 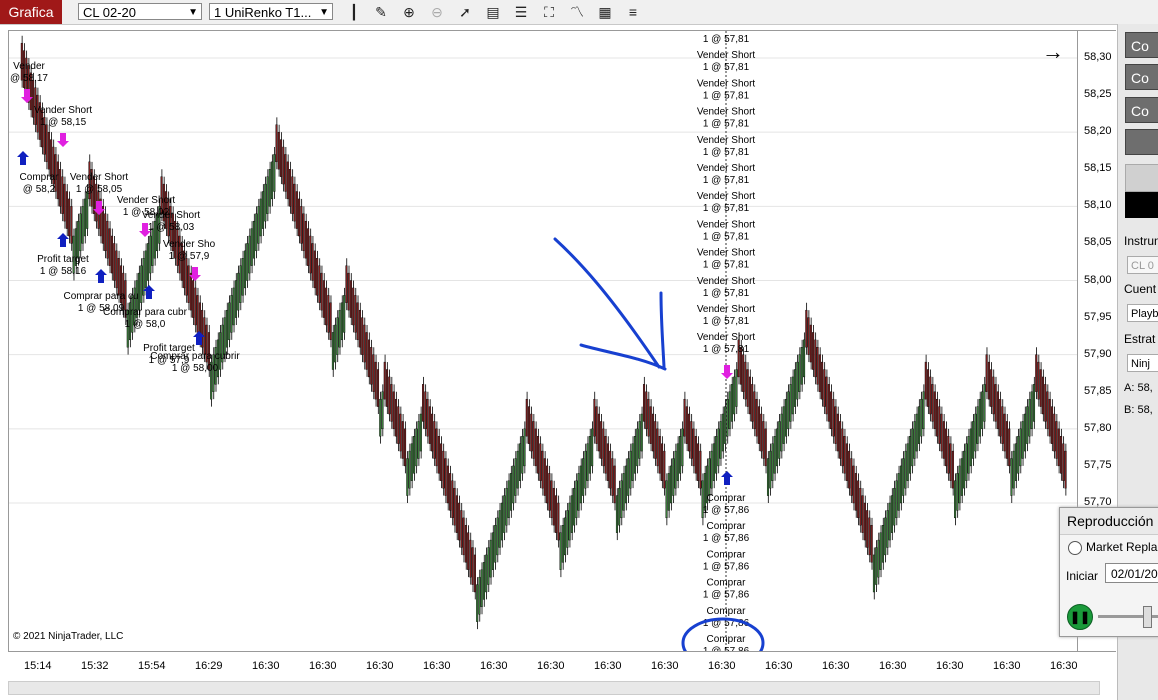 What do you see at coordinates (354, 12) in the screenshot?
I see `bar-type-icon: ┃` at bounding box center [354, 12].